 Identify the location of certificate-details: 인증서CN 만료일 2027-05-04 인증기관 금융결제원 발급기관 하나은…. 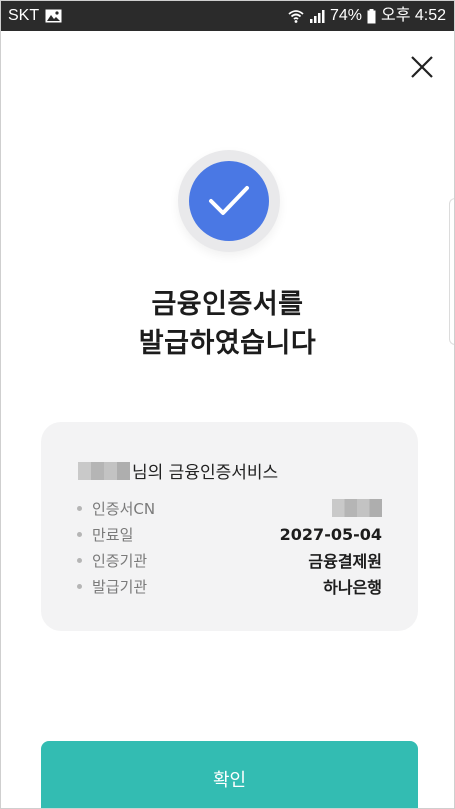
(229, 547).